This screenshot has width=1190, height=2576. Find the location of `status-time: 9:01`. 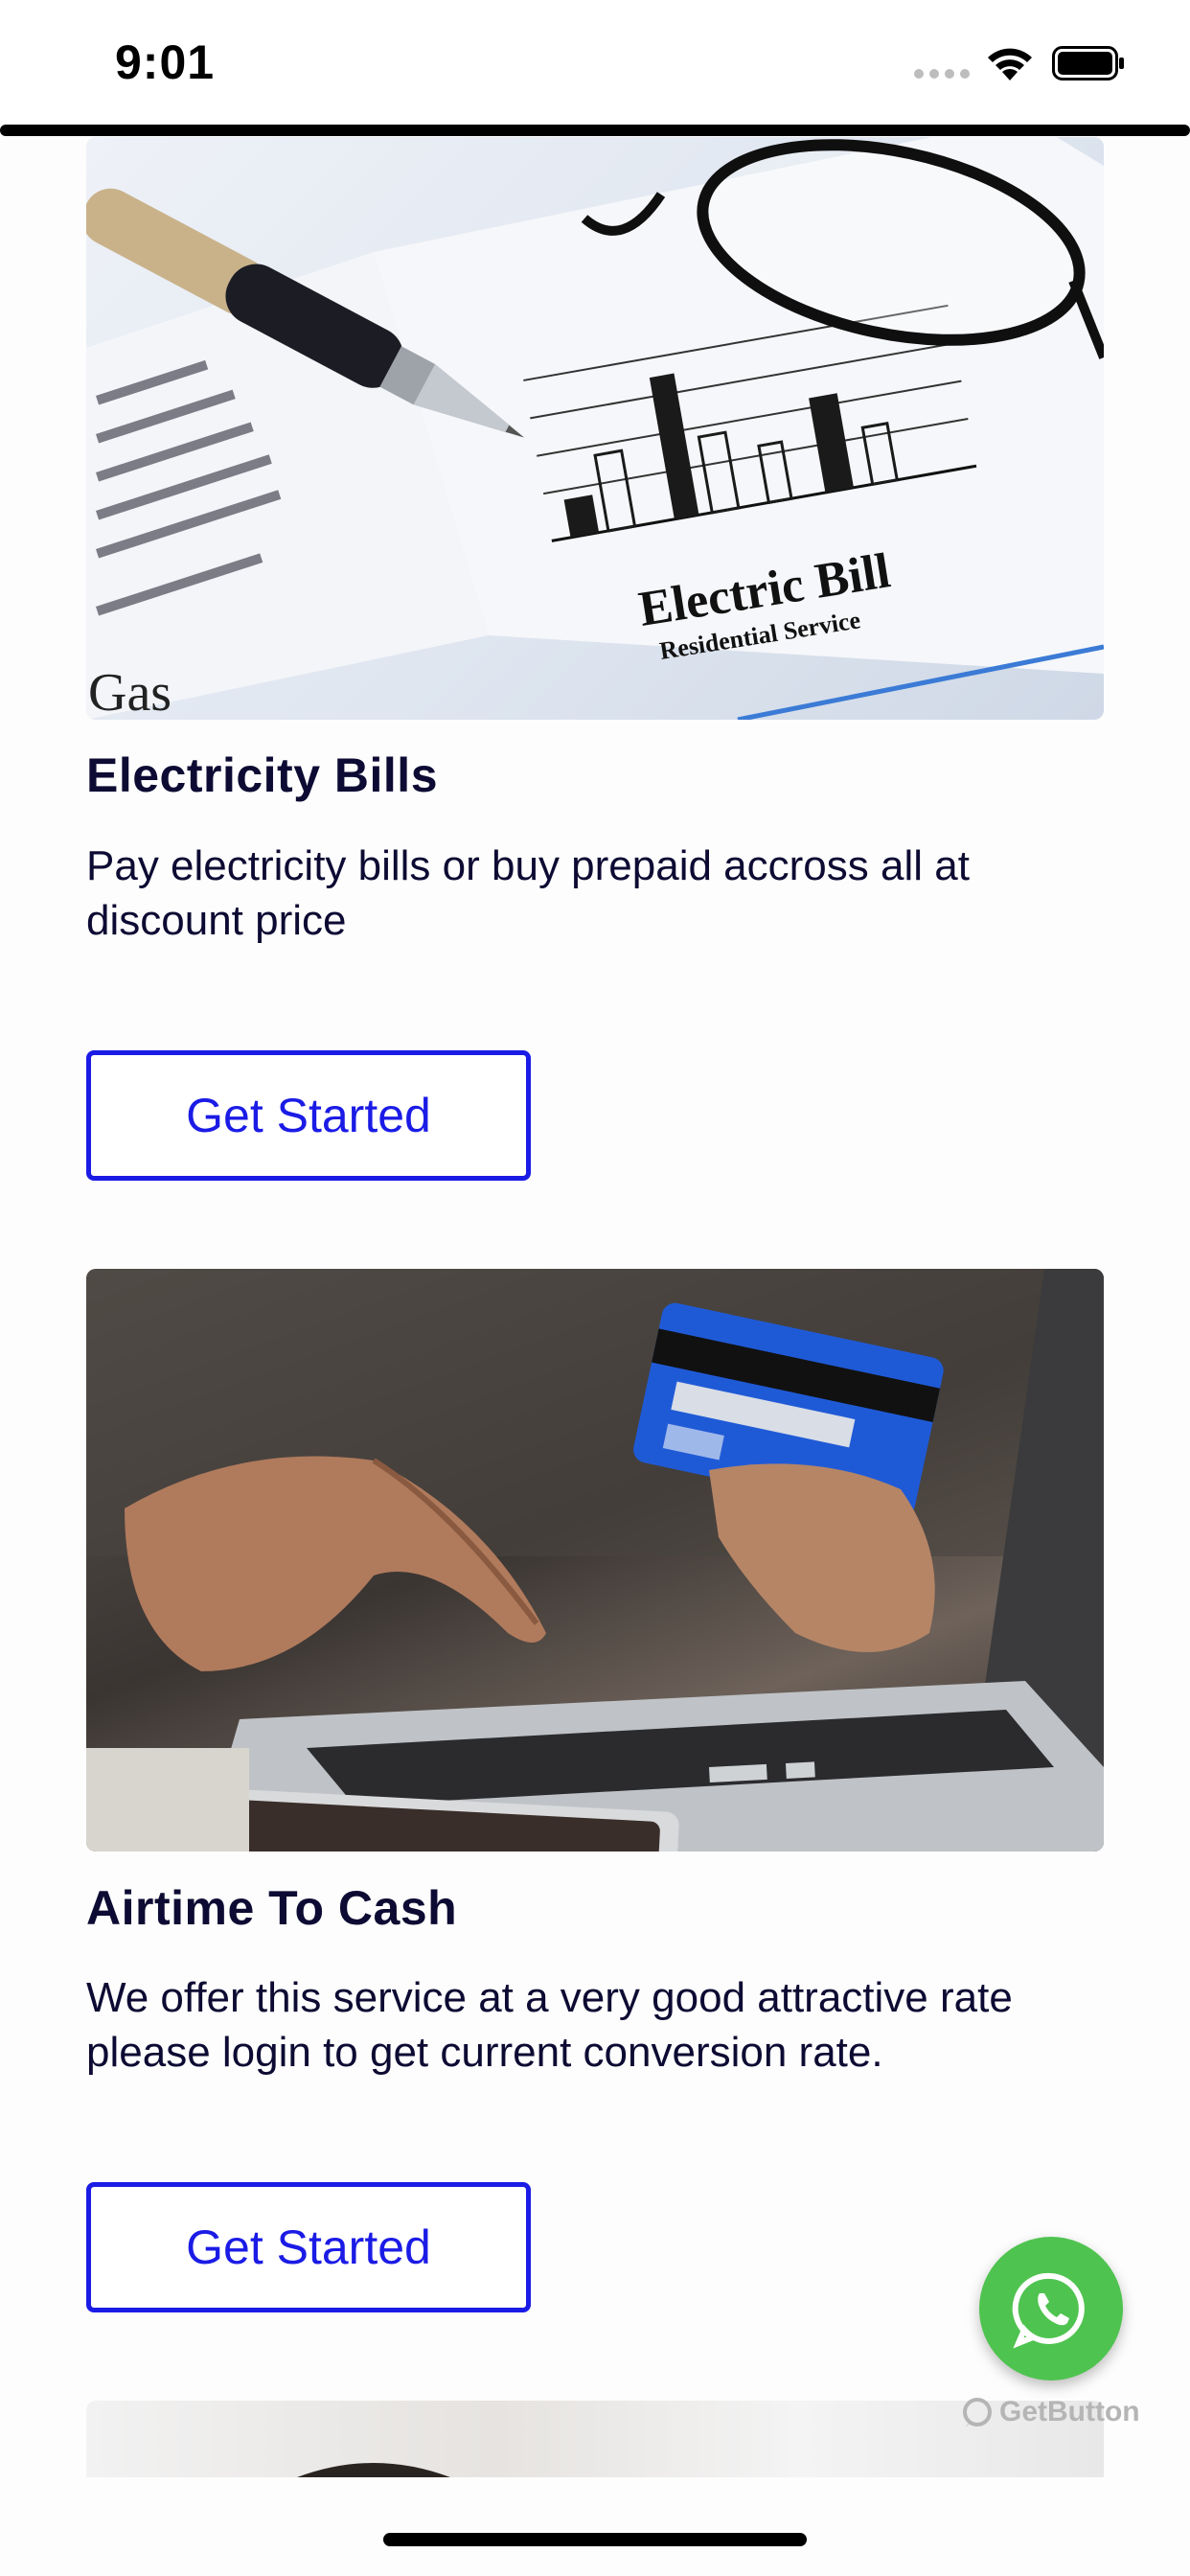

status-time: 9:01 is located at coordinates (166, 62).